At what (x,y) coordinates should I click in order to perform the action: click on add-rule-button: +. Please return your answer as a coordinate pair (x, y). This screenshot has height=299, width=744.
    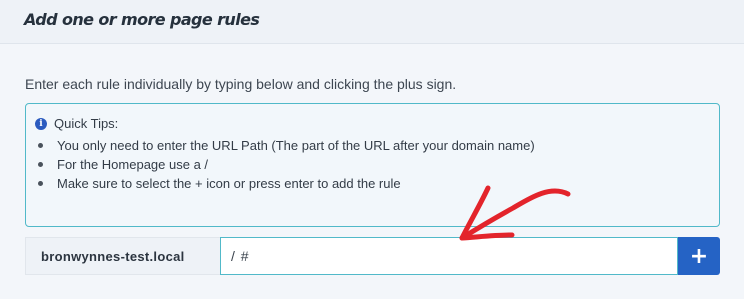
    Looking at the image, I should click on (699, 256).